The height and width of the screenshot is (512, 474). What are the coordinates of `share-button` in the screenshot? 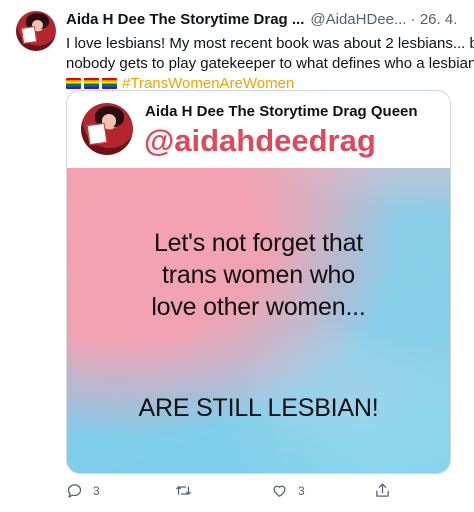 It's located at (382, 490).